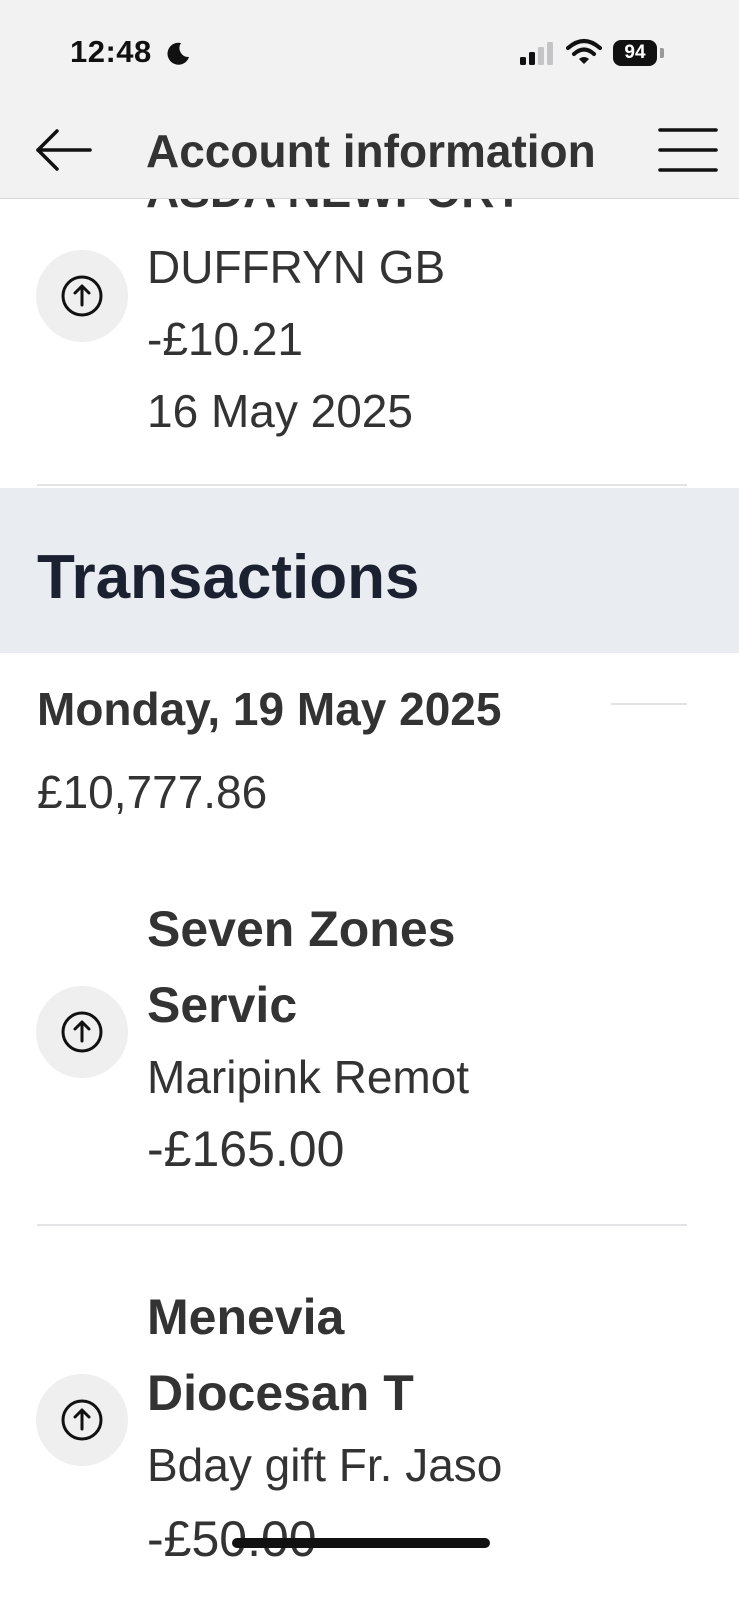 The height and width of the screenshot is (1600, 739). I want to click on transaction-name-line2: Diocesan T, so click(280, 1393).